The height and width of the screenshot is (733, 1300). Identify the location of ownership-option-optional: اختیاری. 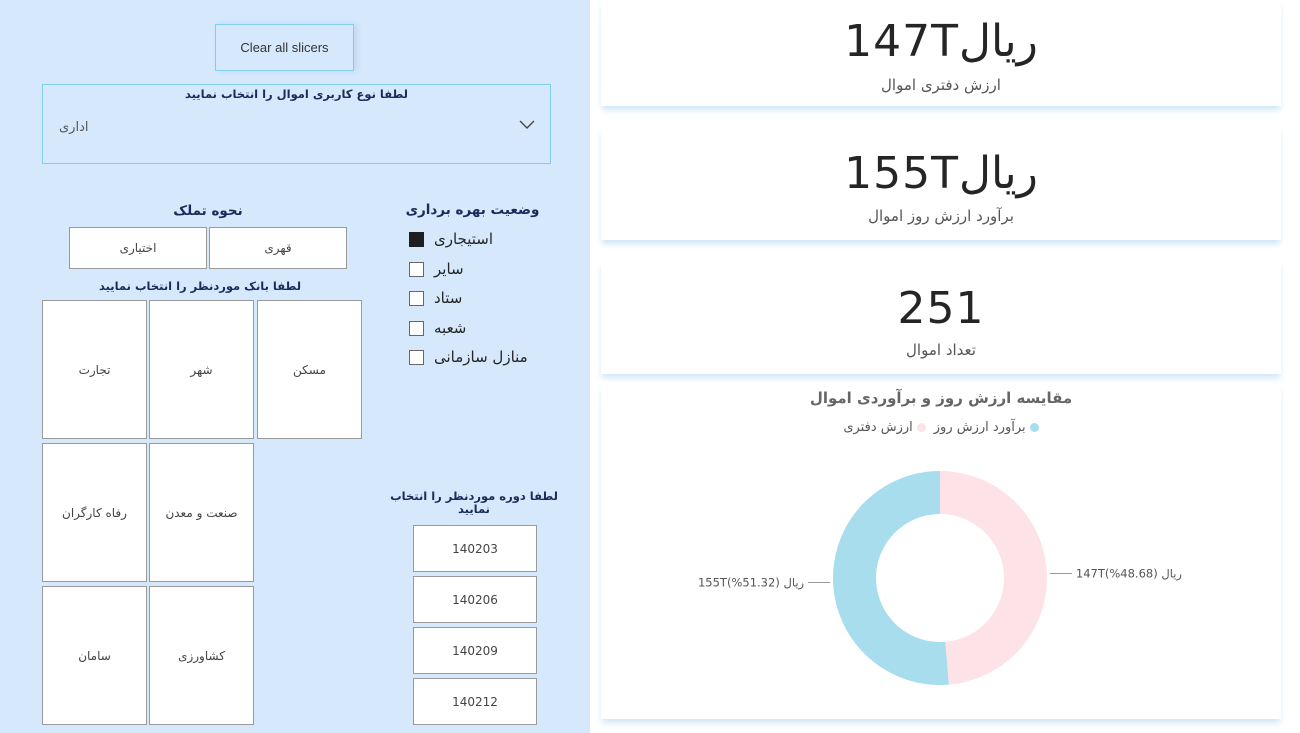
(138, 248).